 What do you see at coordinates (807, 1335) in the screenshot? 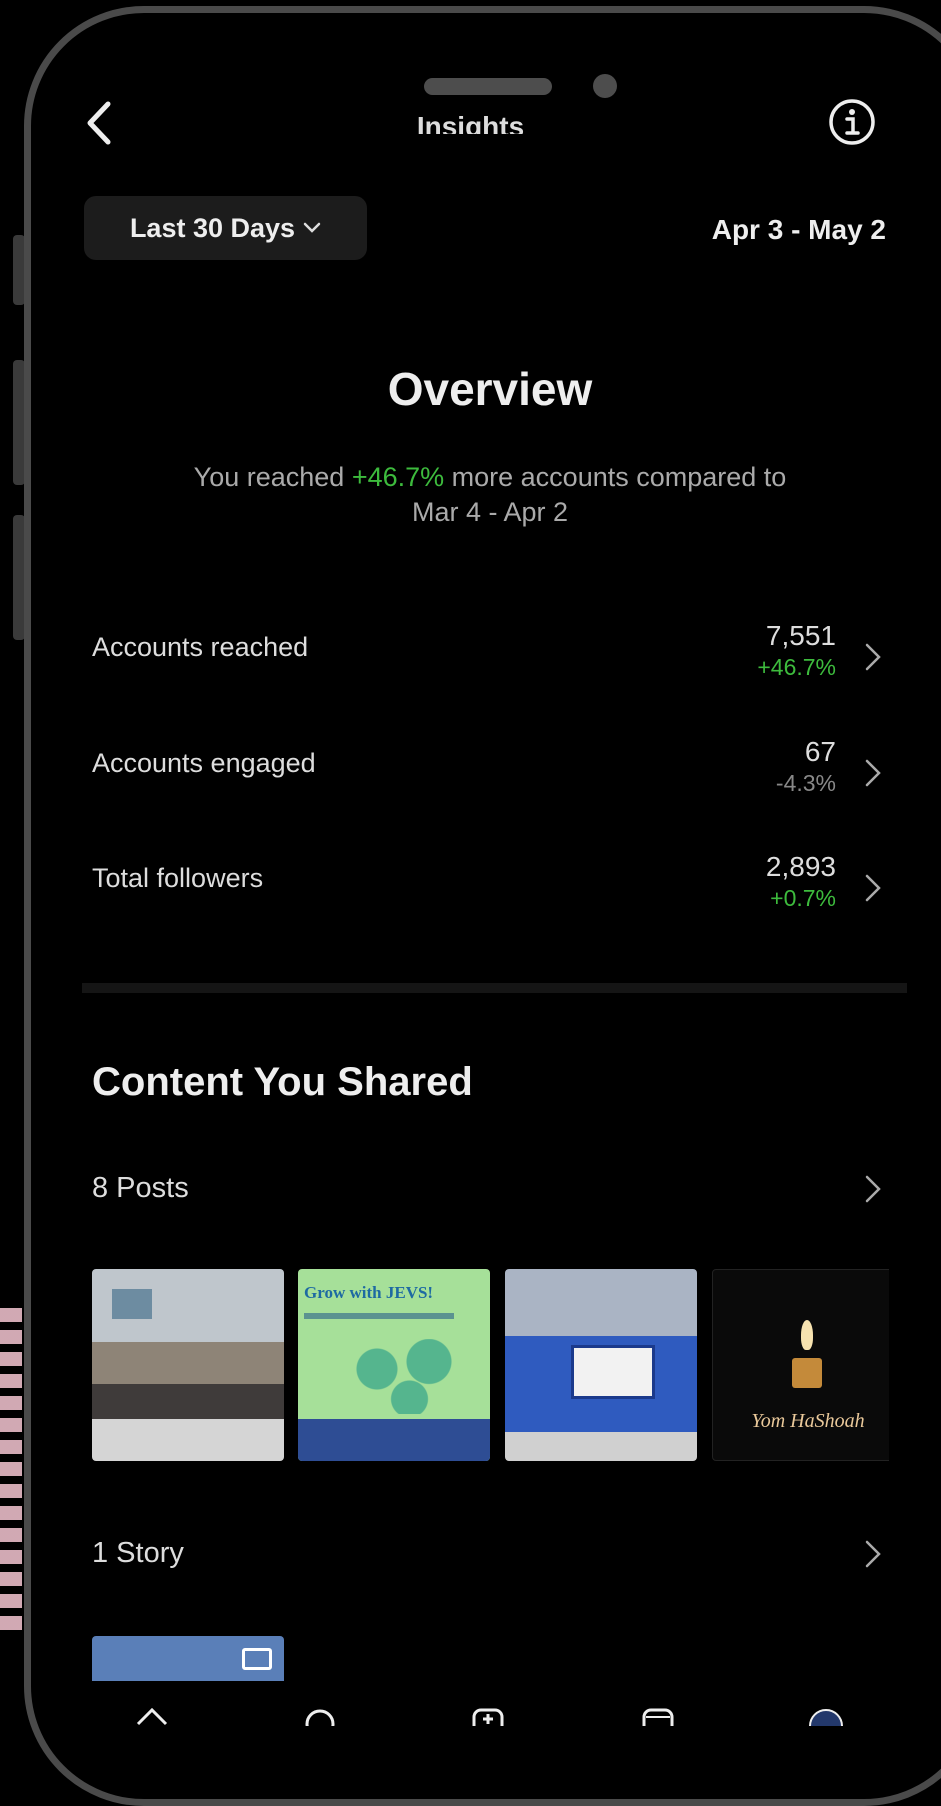
I see `candle-flame` at bounding box center [807, 1335].